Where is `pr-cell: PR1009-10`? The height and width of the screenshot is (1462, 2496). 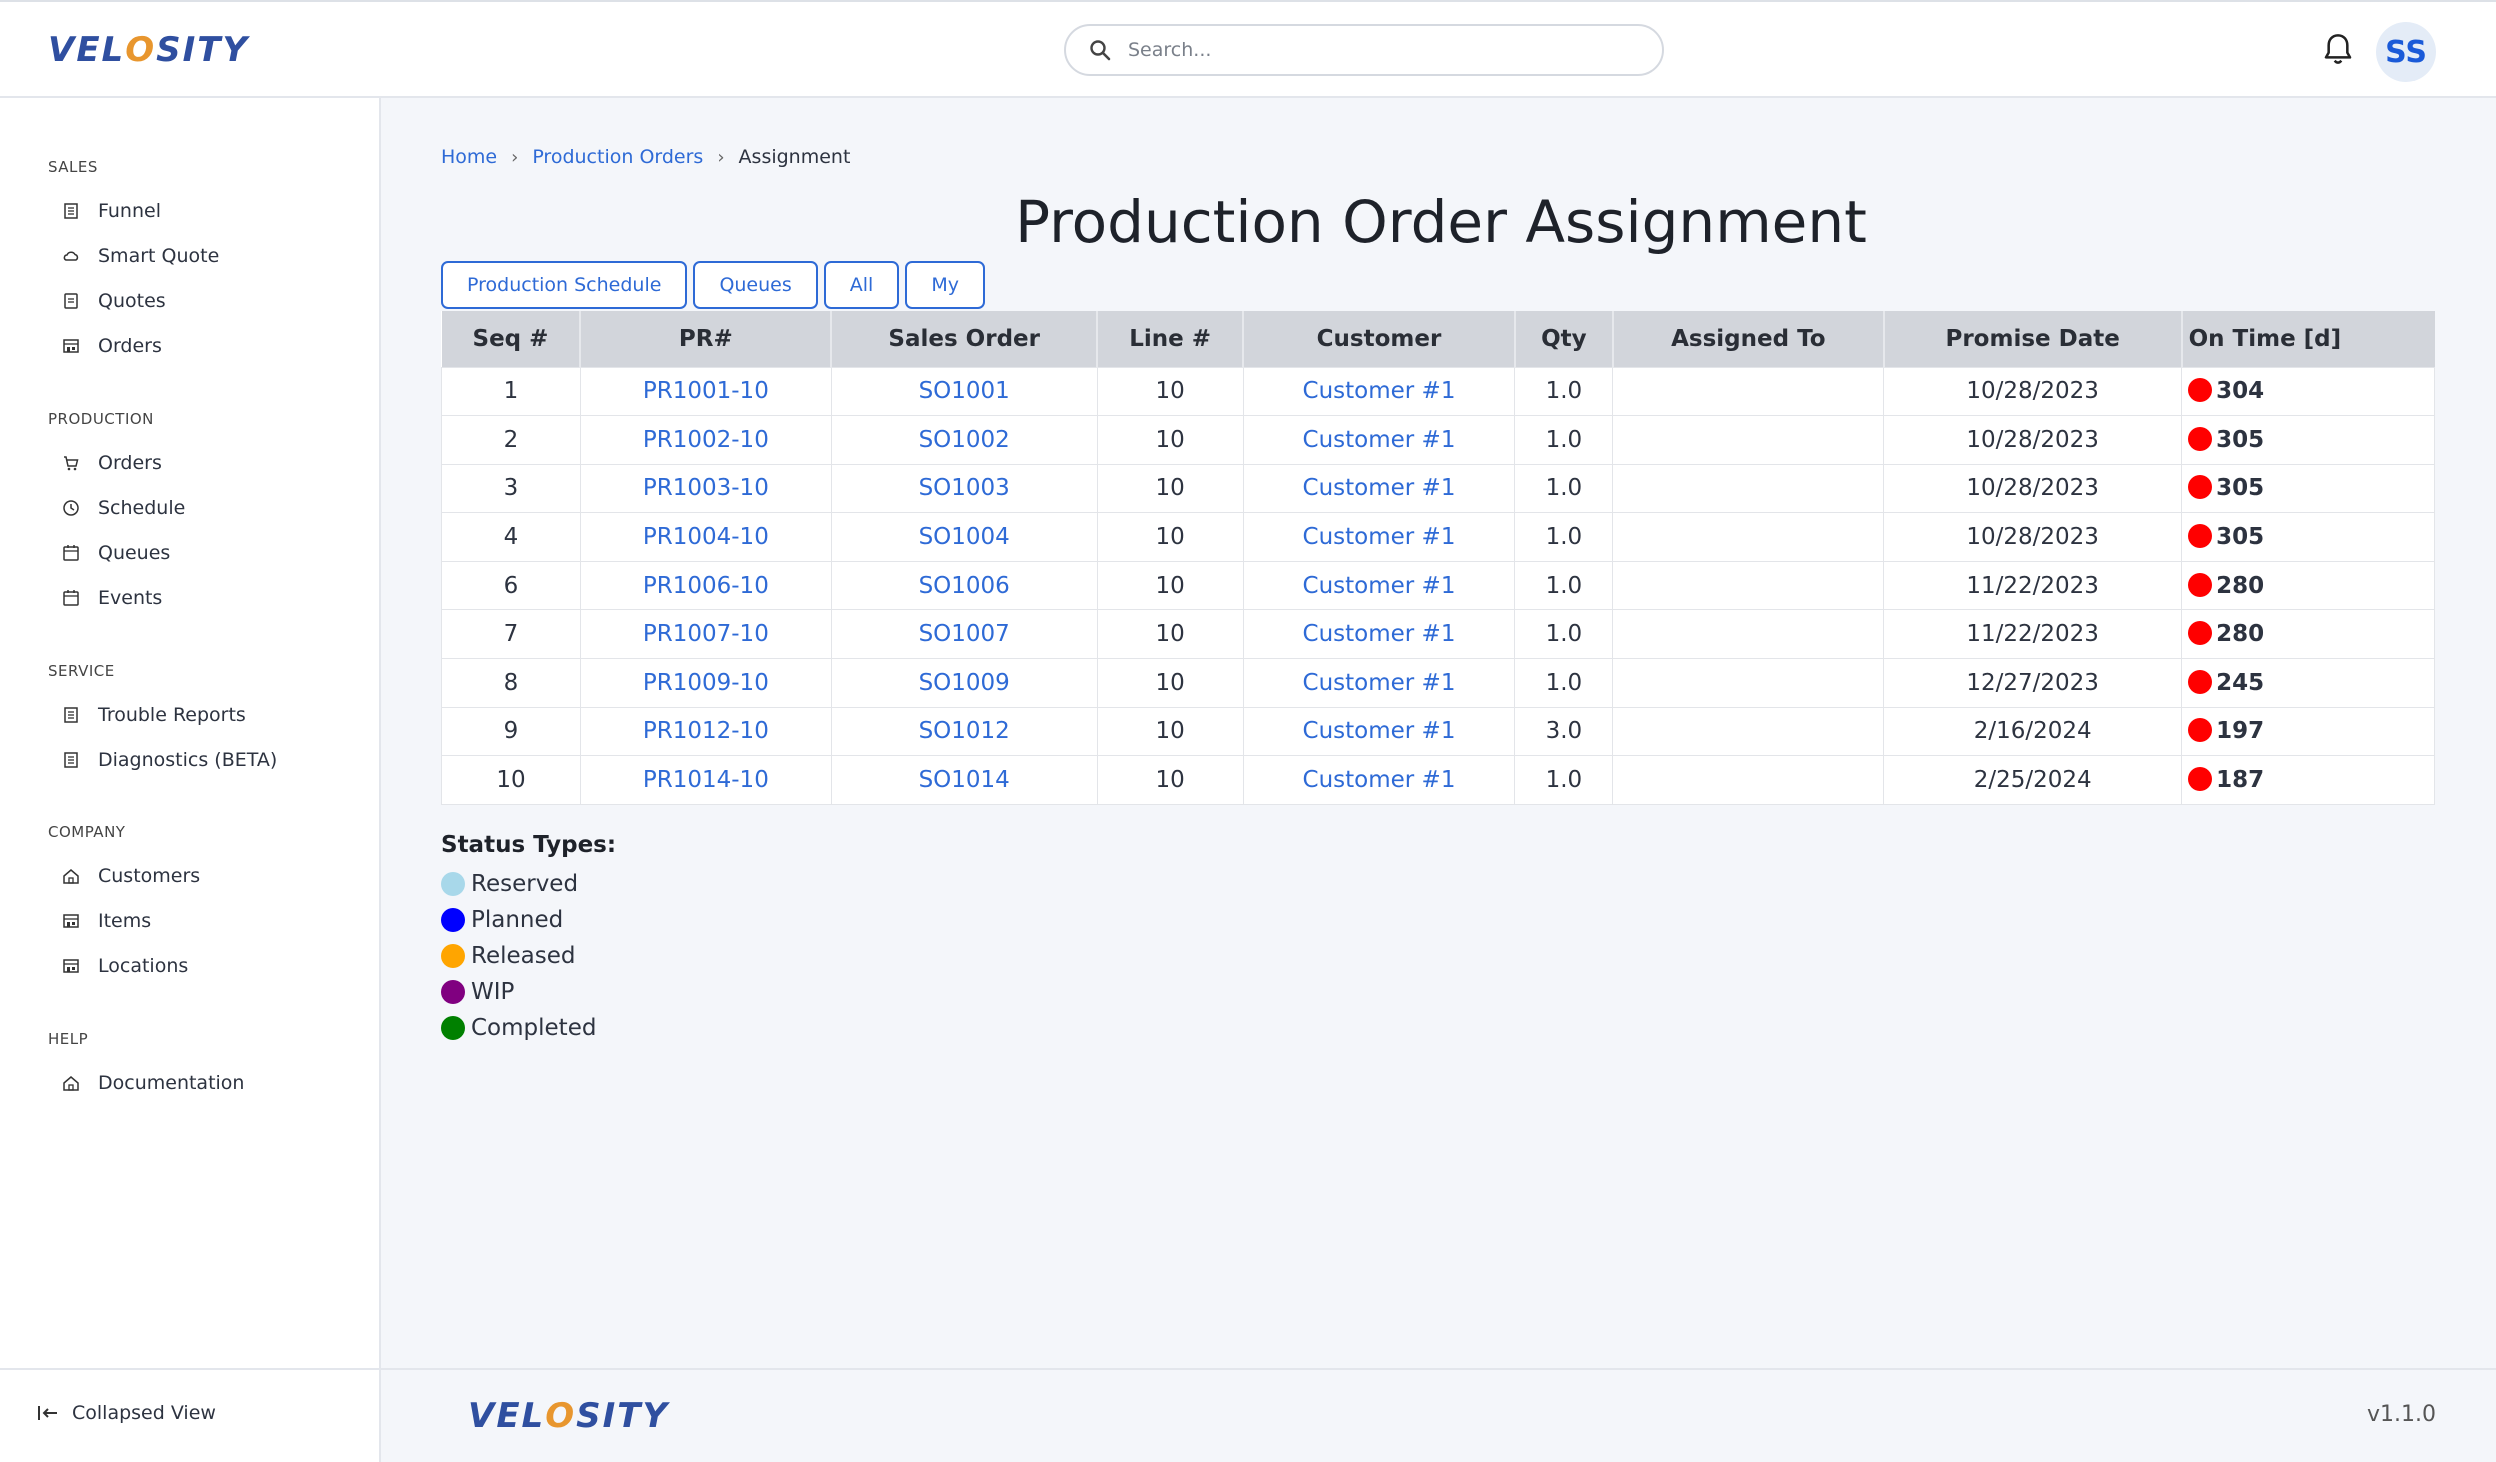 pr-cell: PR1009-10 is located at coordinates (705, 683).